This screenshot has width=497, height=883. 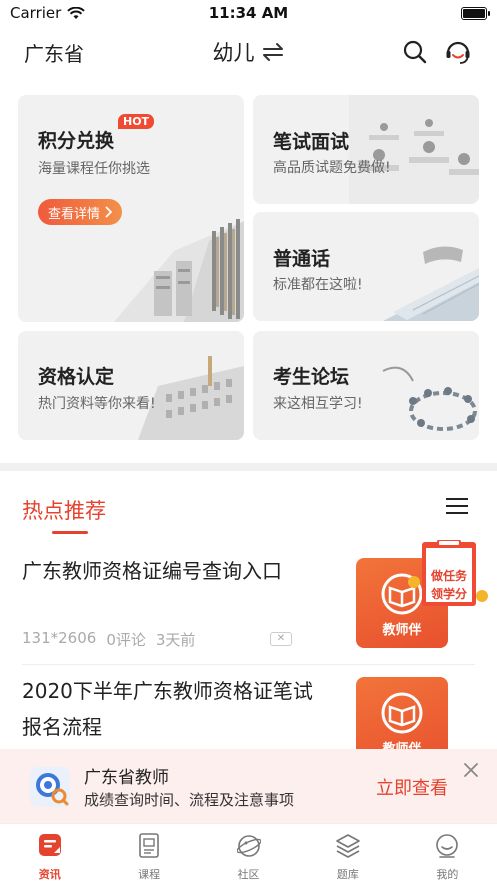 I want to click on card-points-exchange: 积分兑换 HOT 海量课程任你挑选 查看详情, so click(x=131, y=208).